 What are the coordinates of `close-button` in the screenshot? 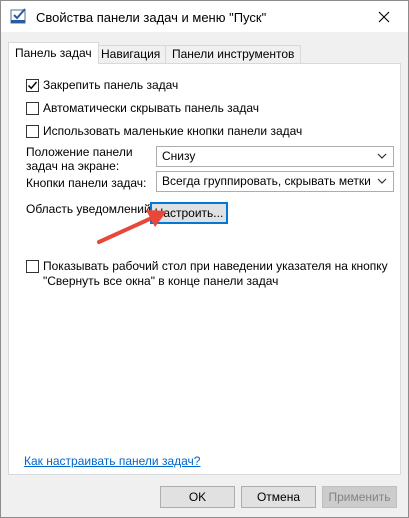 It's located at (384, 16).